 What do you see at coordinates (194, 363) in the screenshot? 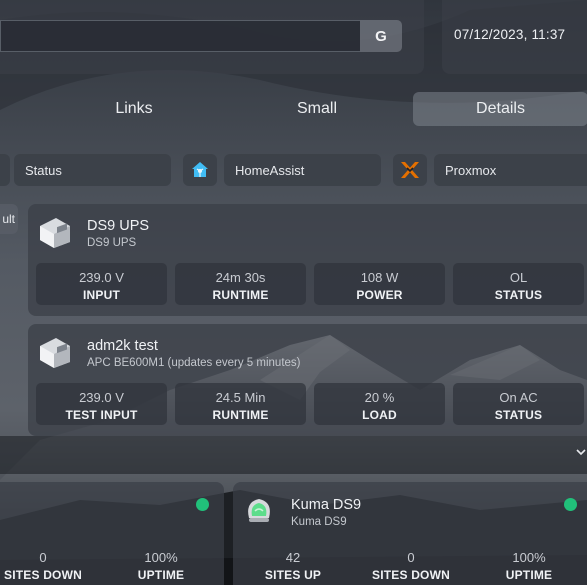
I see `ups-subtitle: APC BE600M1 (updates every 5 minutes)` at bounding box center [194, 363].